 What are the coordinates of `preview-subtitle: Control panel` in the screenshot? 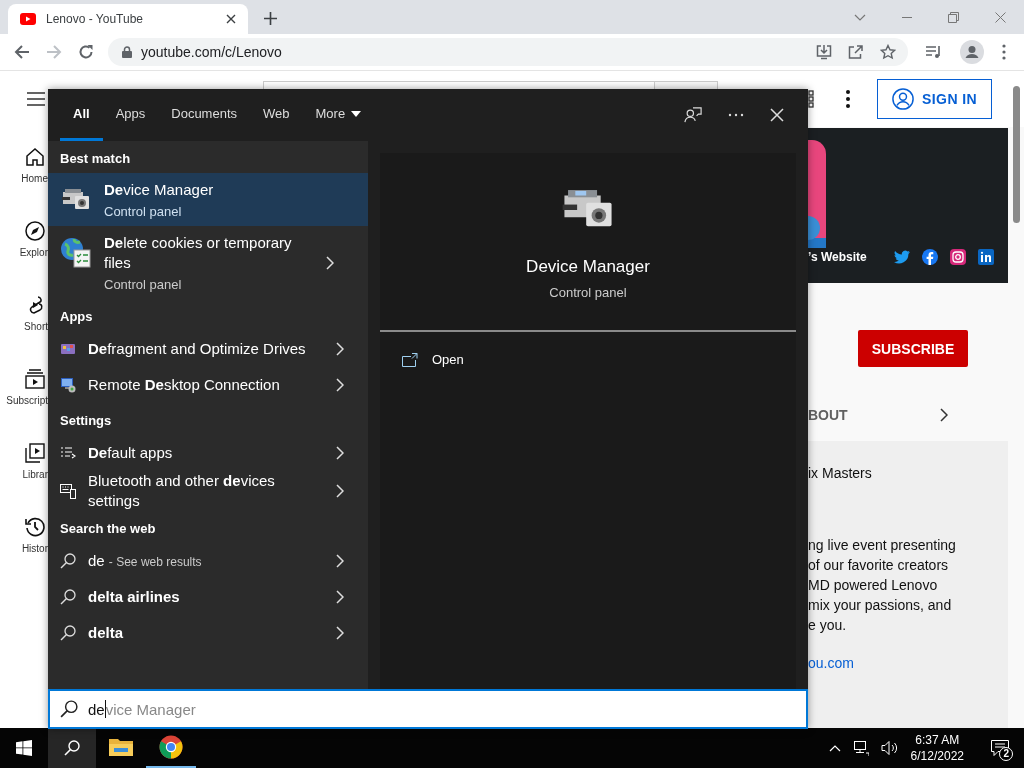 It's located at (588, 292).